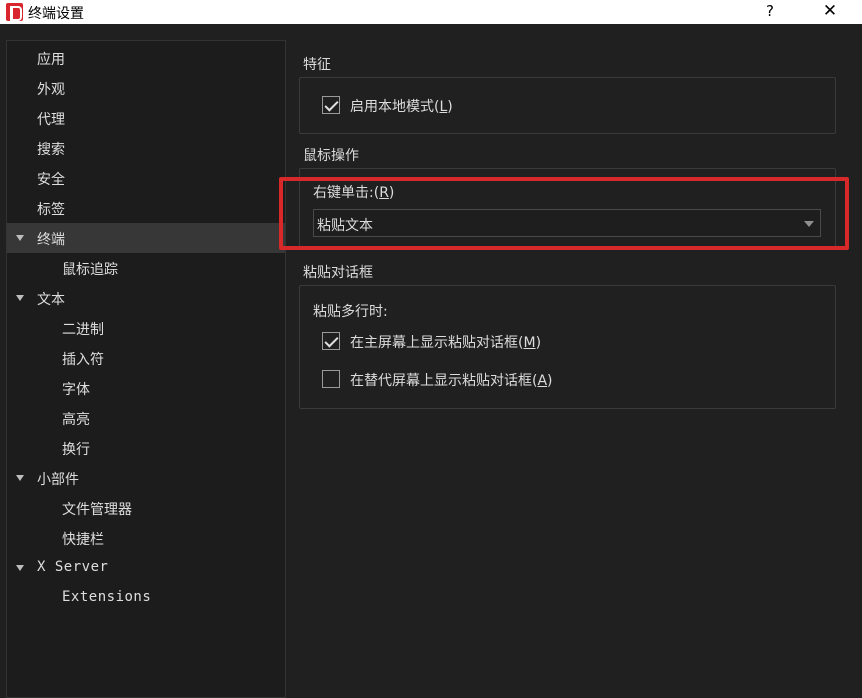 Image resolution: width=862 pixels, height=698 pixels. Describe the element at coordinates (331, 156) in the screenshot. I see `mouse-section-title: 鼠标操作` at that location.